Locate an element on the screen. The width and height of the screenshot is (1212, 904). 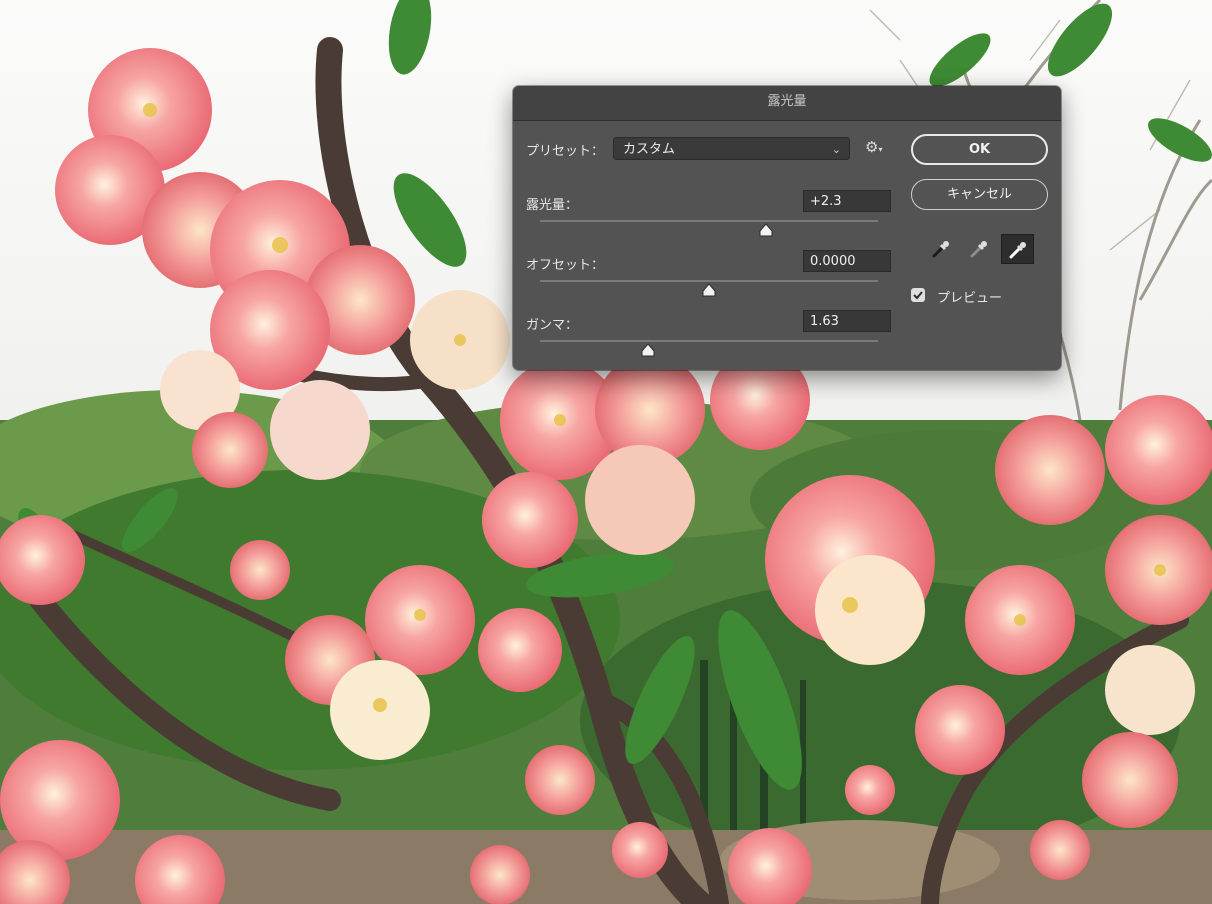
white-point-eyedropper-icon is located at coordinates (1017, 250).